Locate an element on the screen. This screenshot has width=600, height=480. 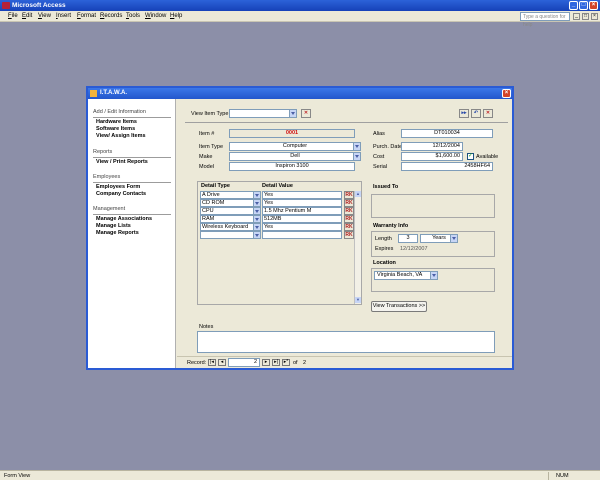
detail-value-cell: 512MB is located at coordinates (302, 219).